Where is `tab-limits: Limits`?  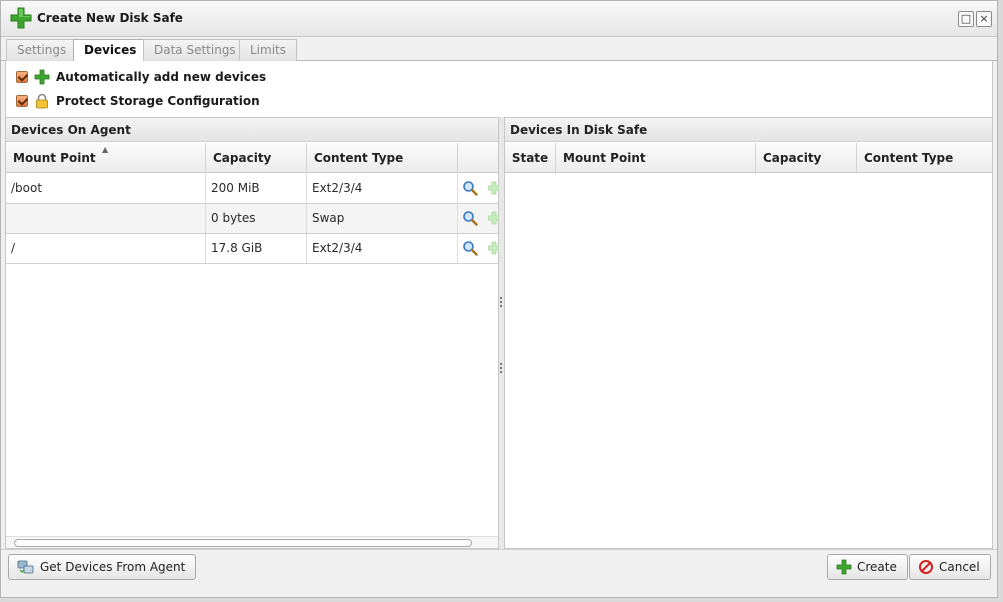
tab-limits: Limits is located at coordinates (268, 50).